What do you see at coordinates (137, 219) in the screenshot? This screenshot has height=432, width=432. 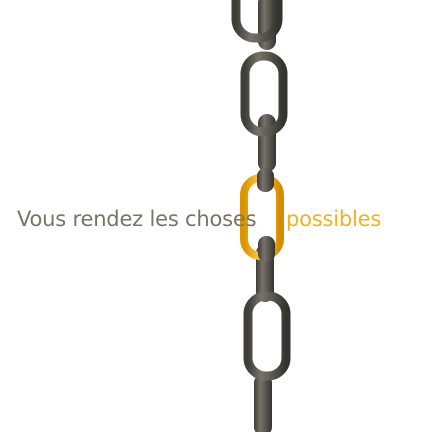 I see `slogan-left-text: Vous rendez les choses` at bounding box center [137, 219].